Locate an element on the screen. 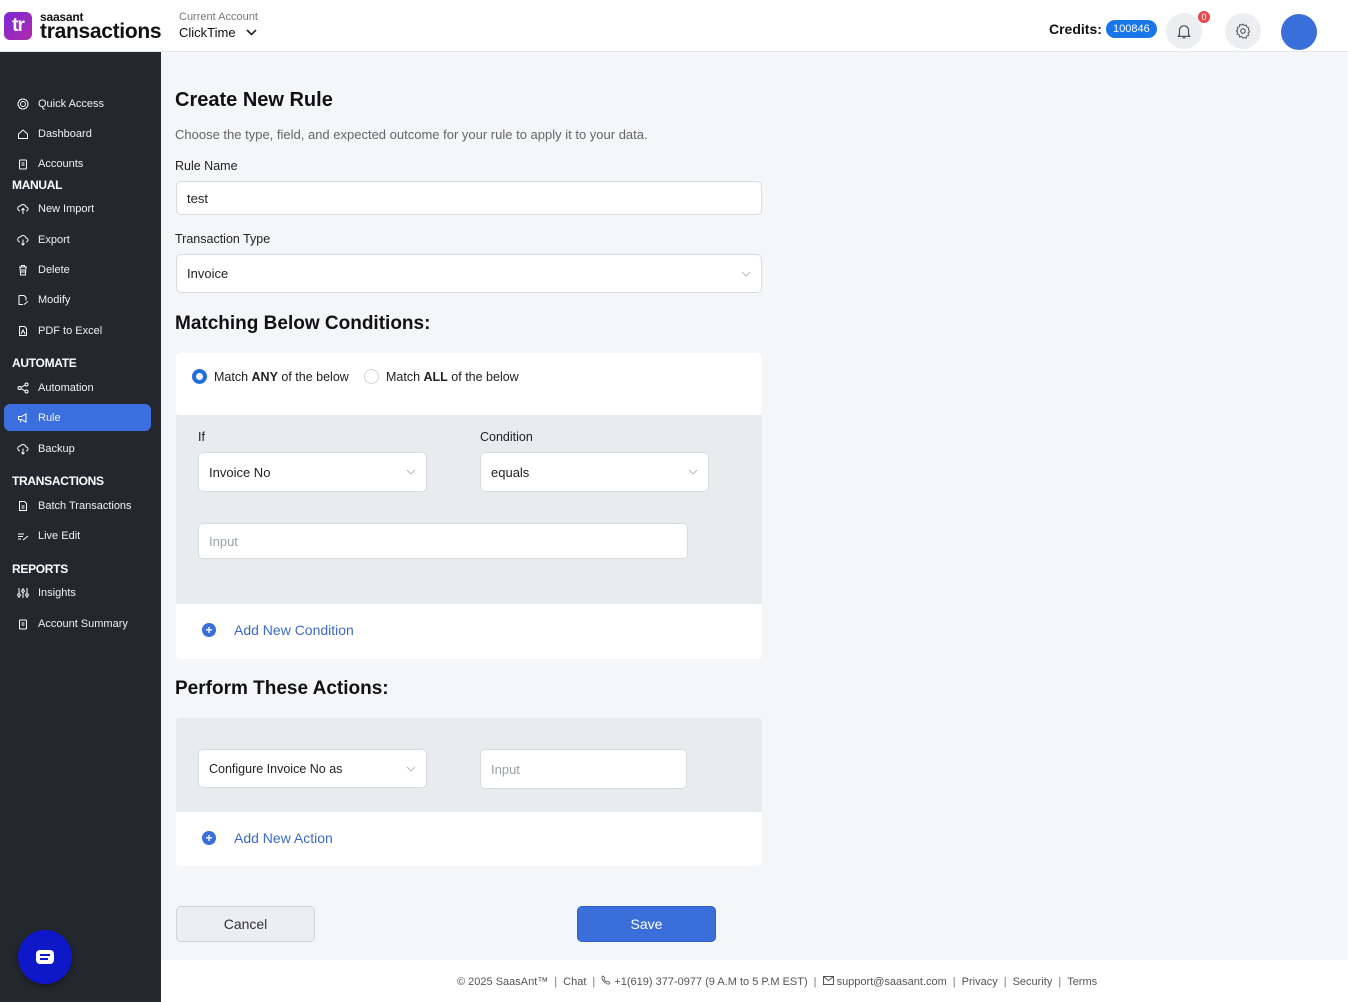 Image resolution: width=1348 pixels, height=1002 pixels. chat-icon is located at coordinates (45, 957).